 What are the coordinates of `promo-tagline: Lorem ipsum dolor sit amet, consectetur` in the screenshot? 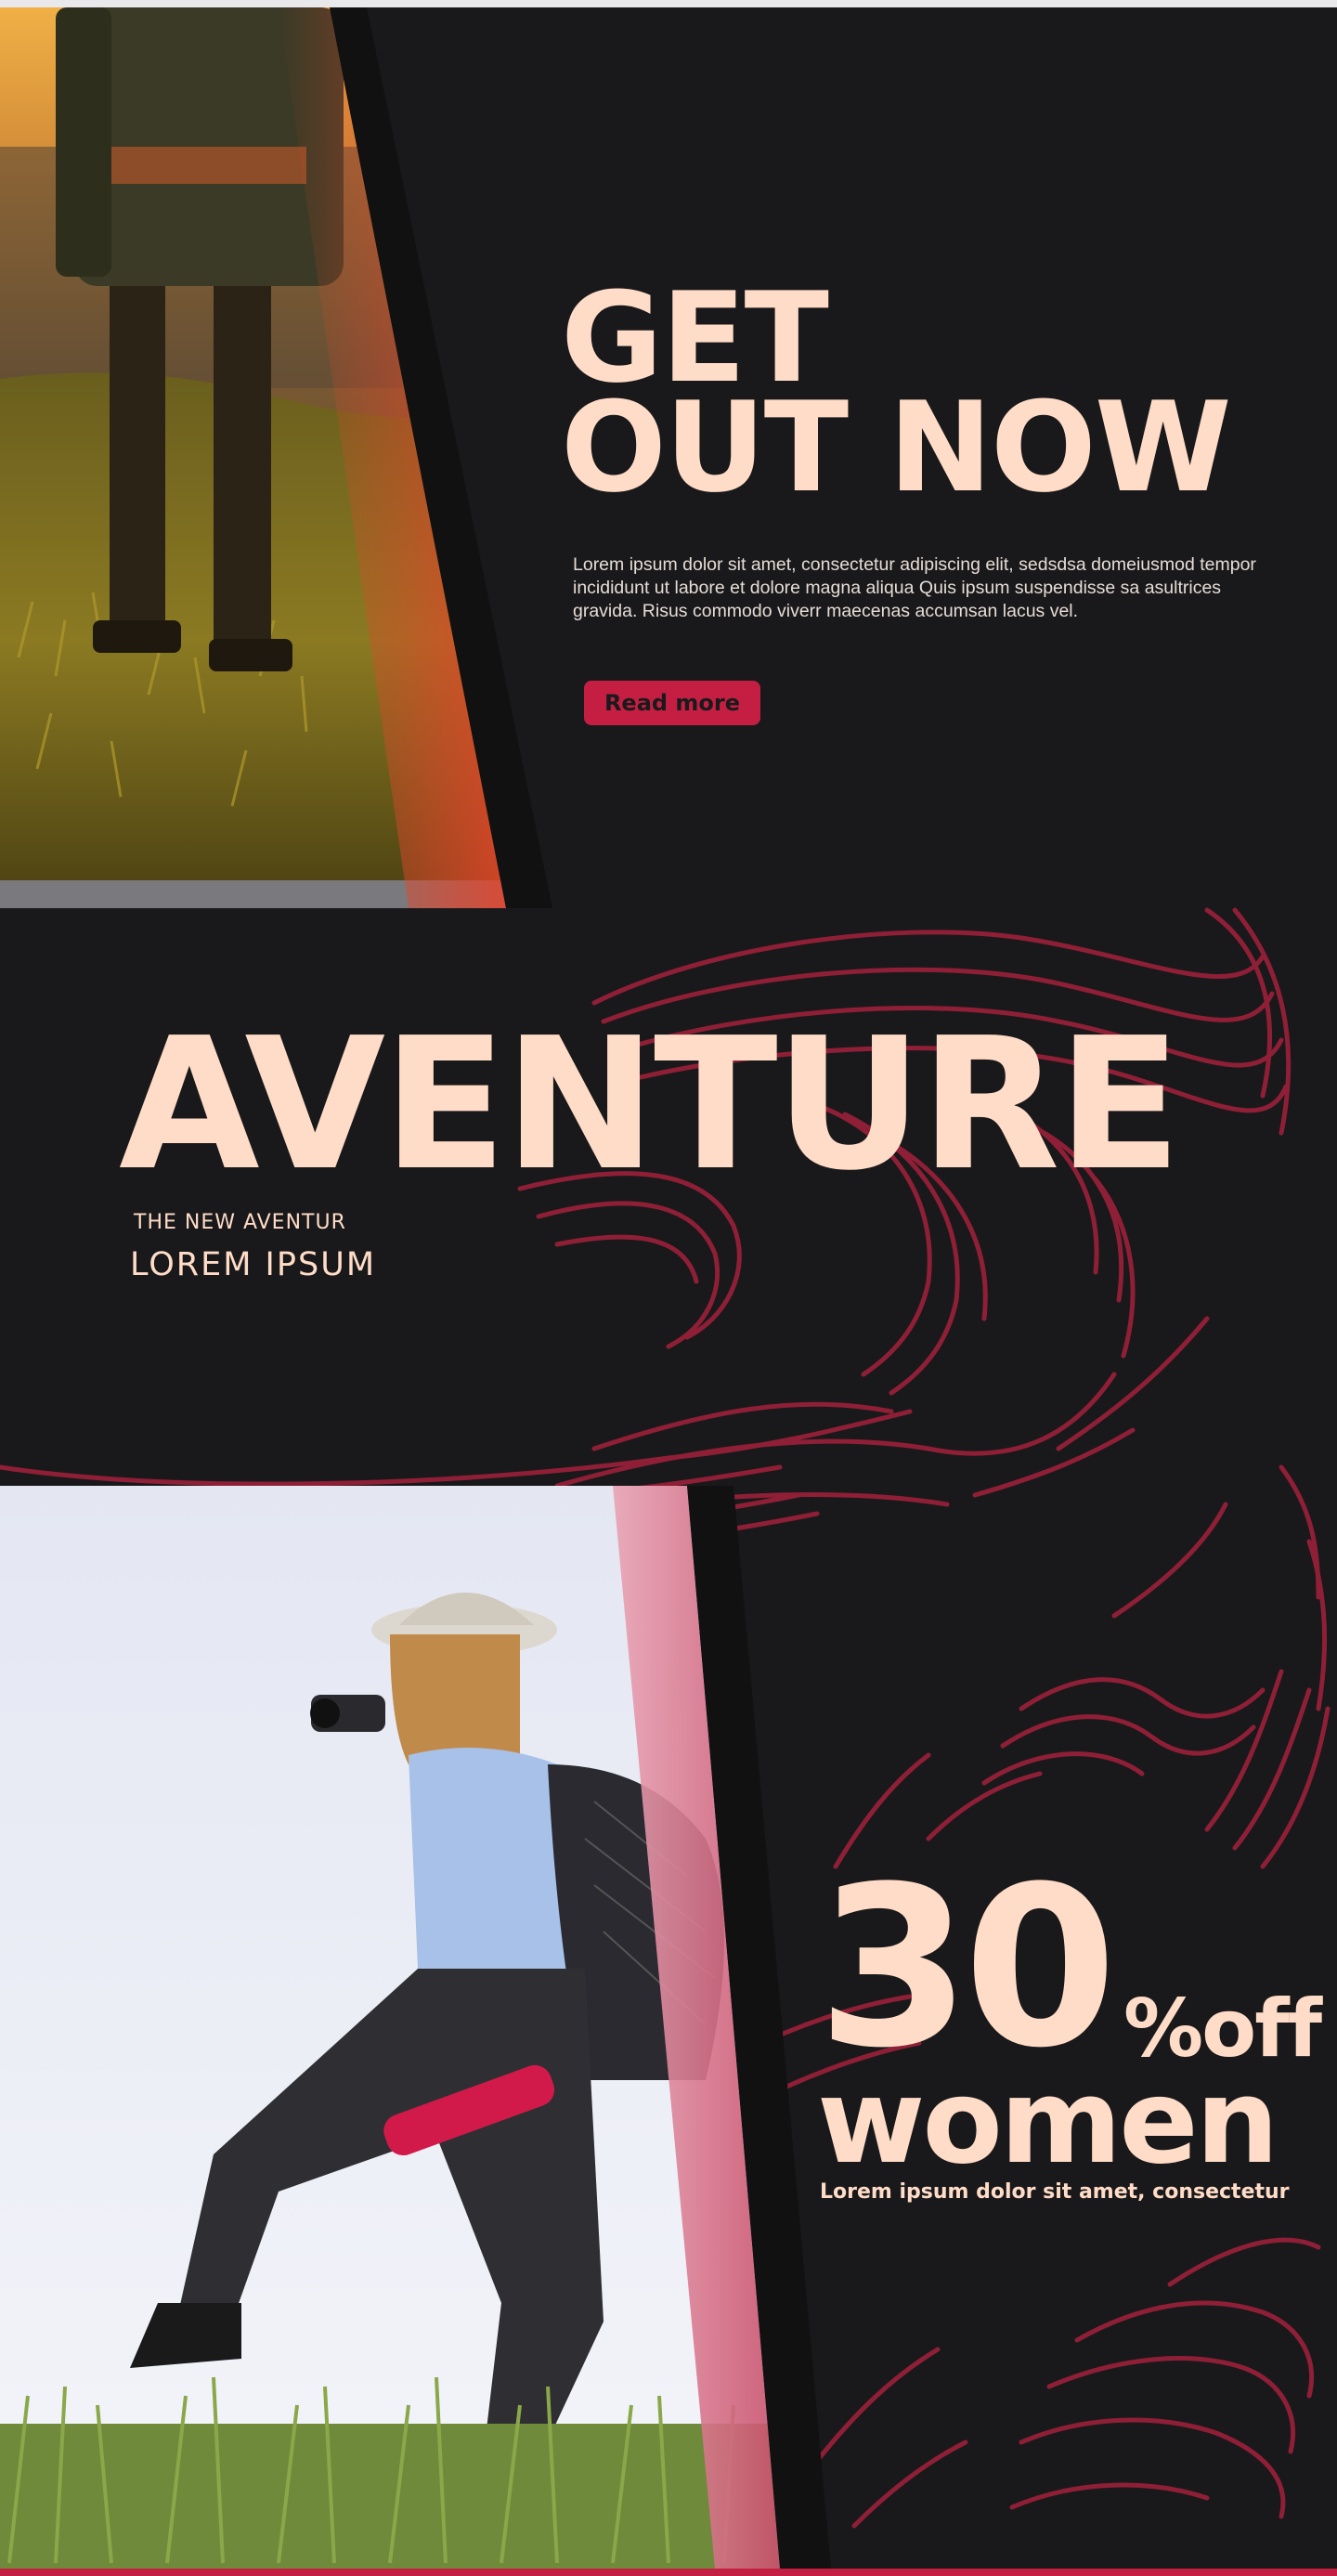 It's located at (1055, 2192).